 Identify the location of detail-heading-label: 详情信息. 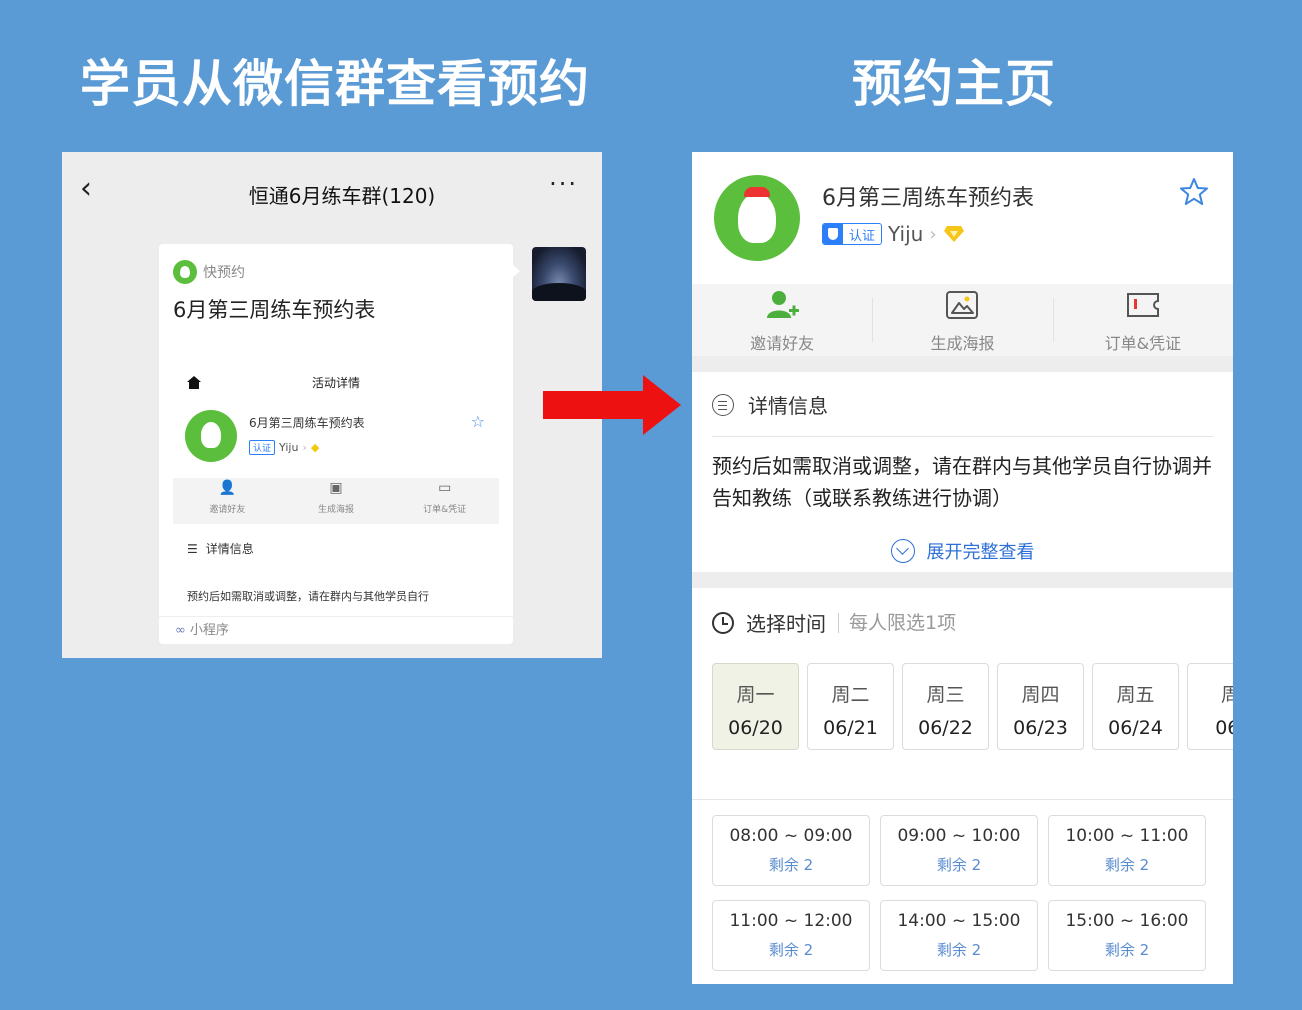
(788, 406).